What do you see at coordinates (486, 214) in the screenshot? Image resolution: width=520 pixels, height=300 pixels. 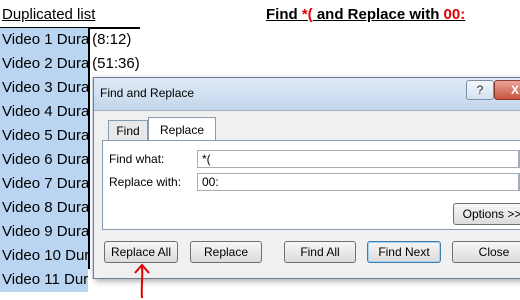 I see `options-button: Options >>` at bounding box center [486, 214].